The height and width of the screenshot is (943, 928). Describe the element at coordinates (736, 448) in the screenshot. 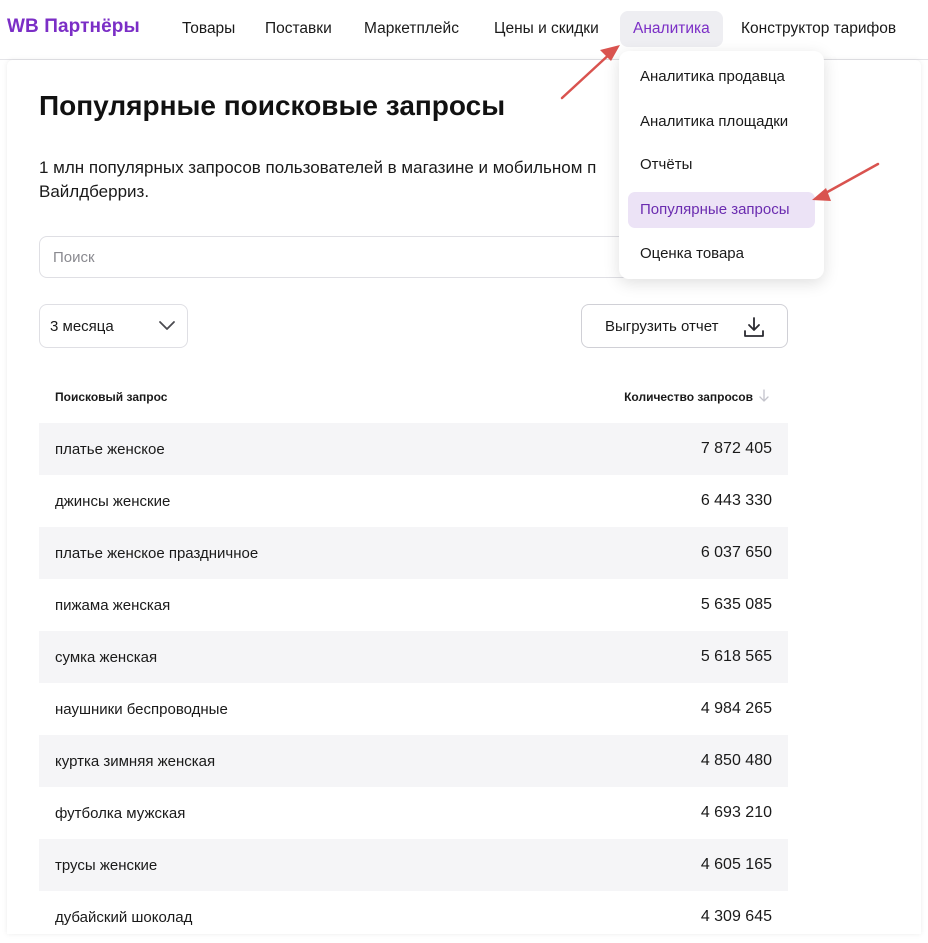

I see `count-cell: 7 872 405` at that location.